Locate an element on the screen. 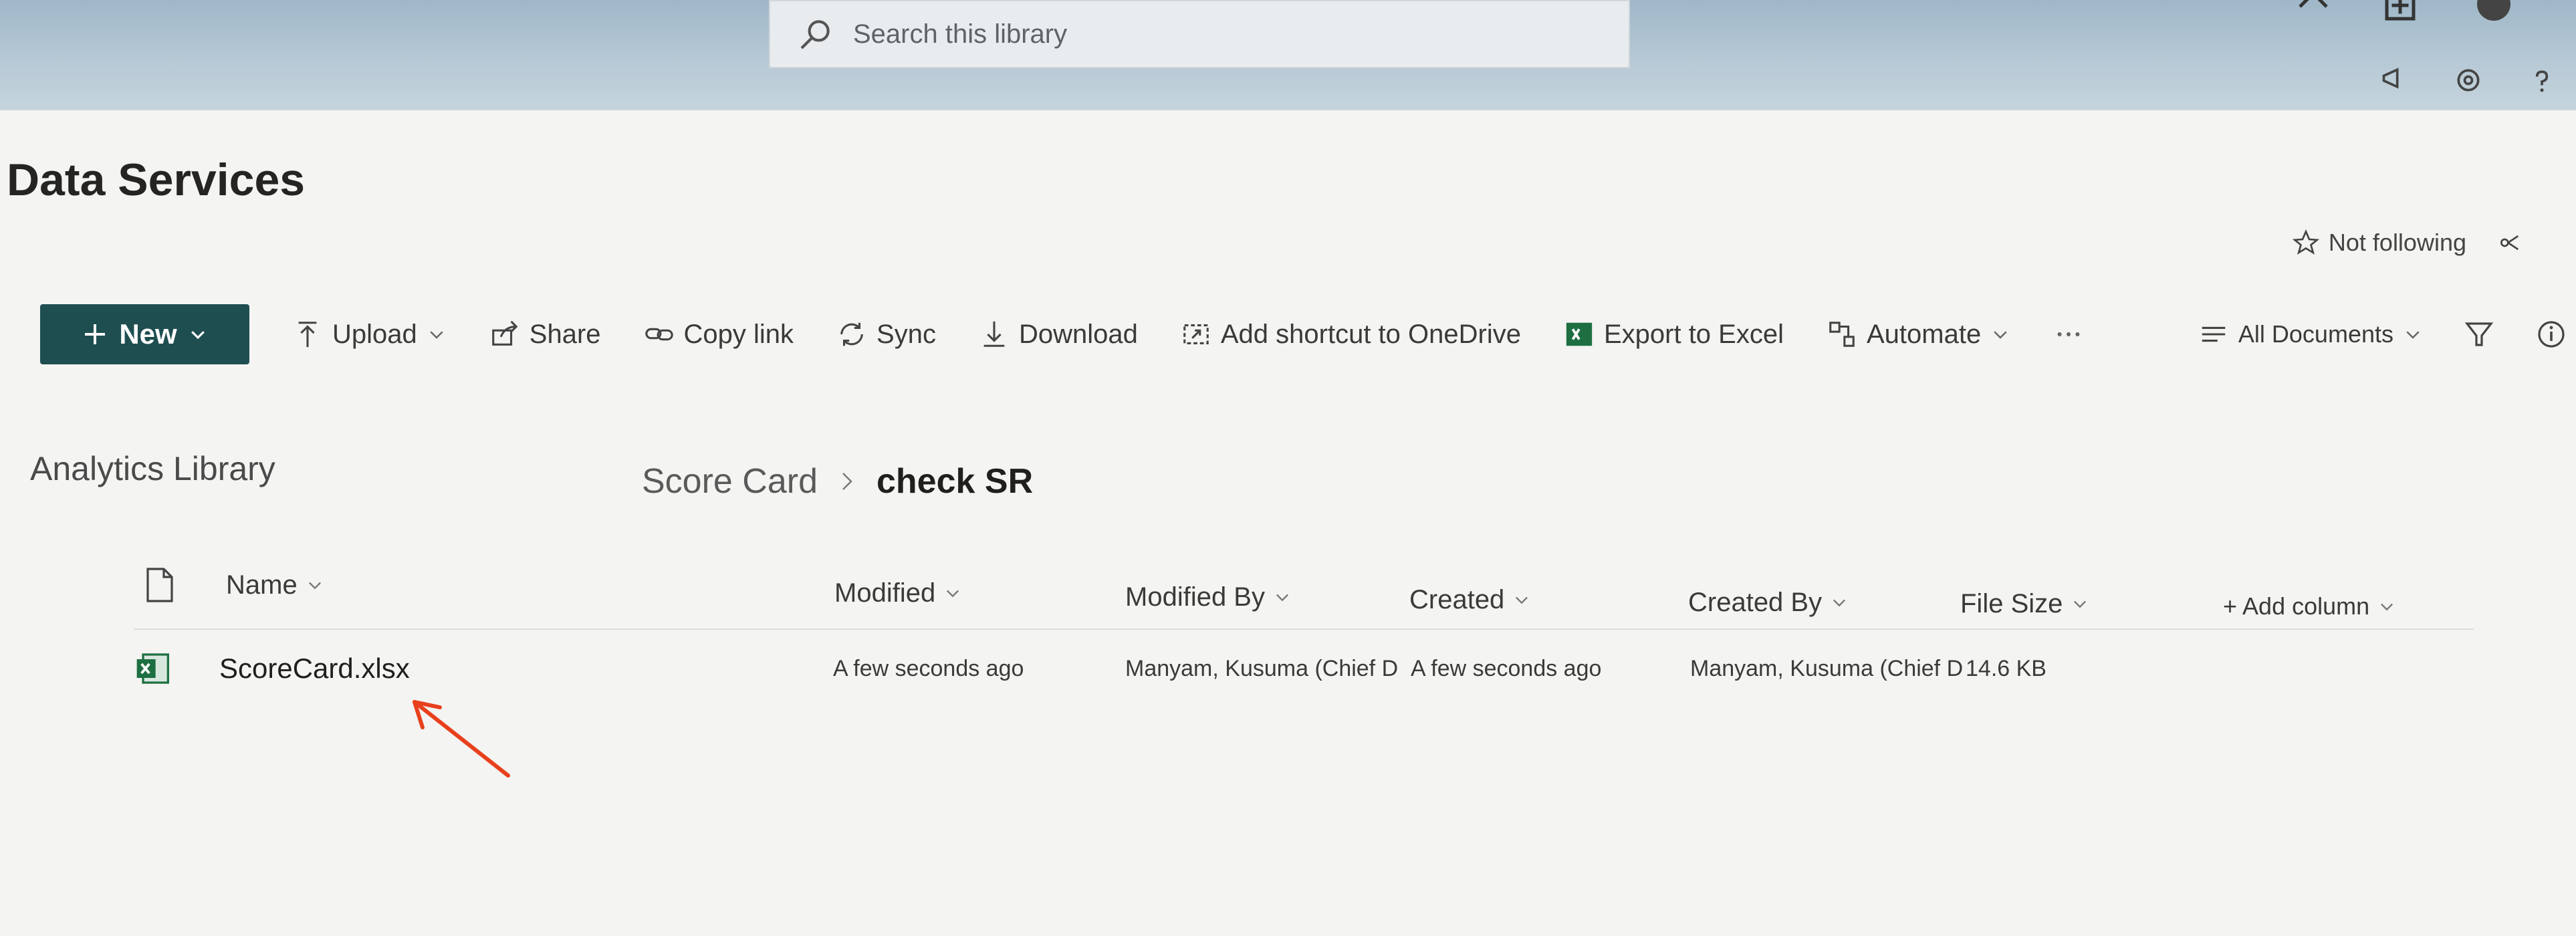  file-size-value: 14.6 KB is located at coordinates (2006, 668).